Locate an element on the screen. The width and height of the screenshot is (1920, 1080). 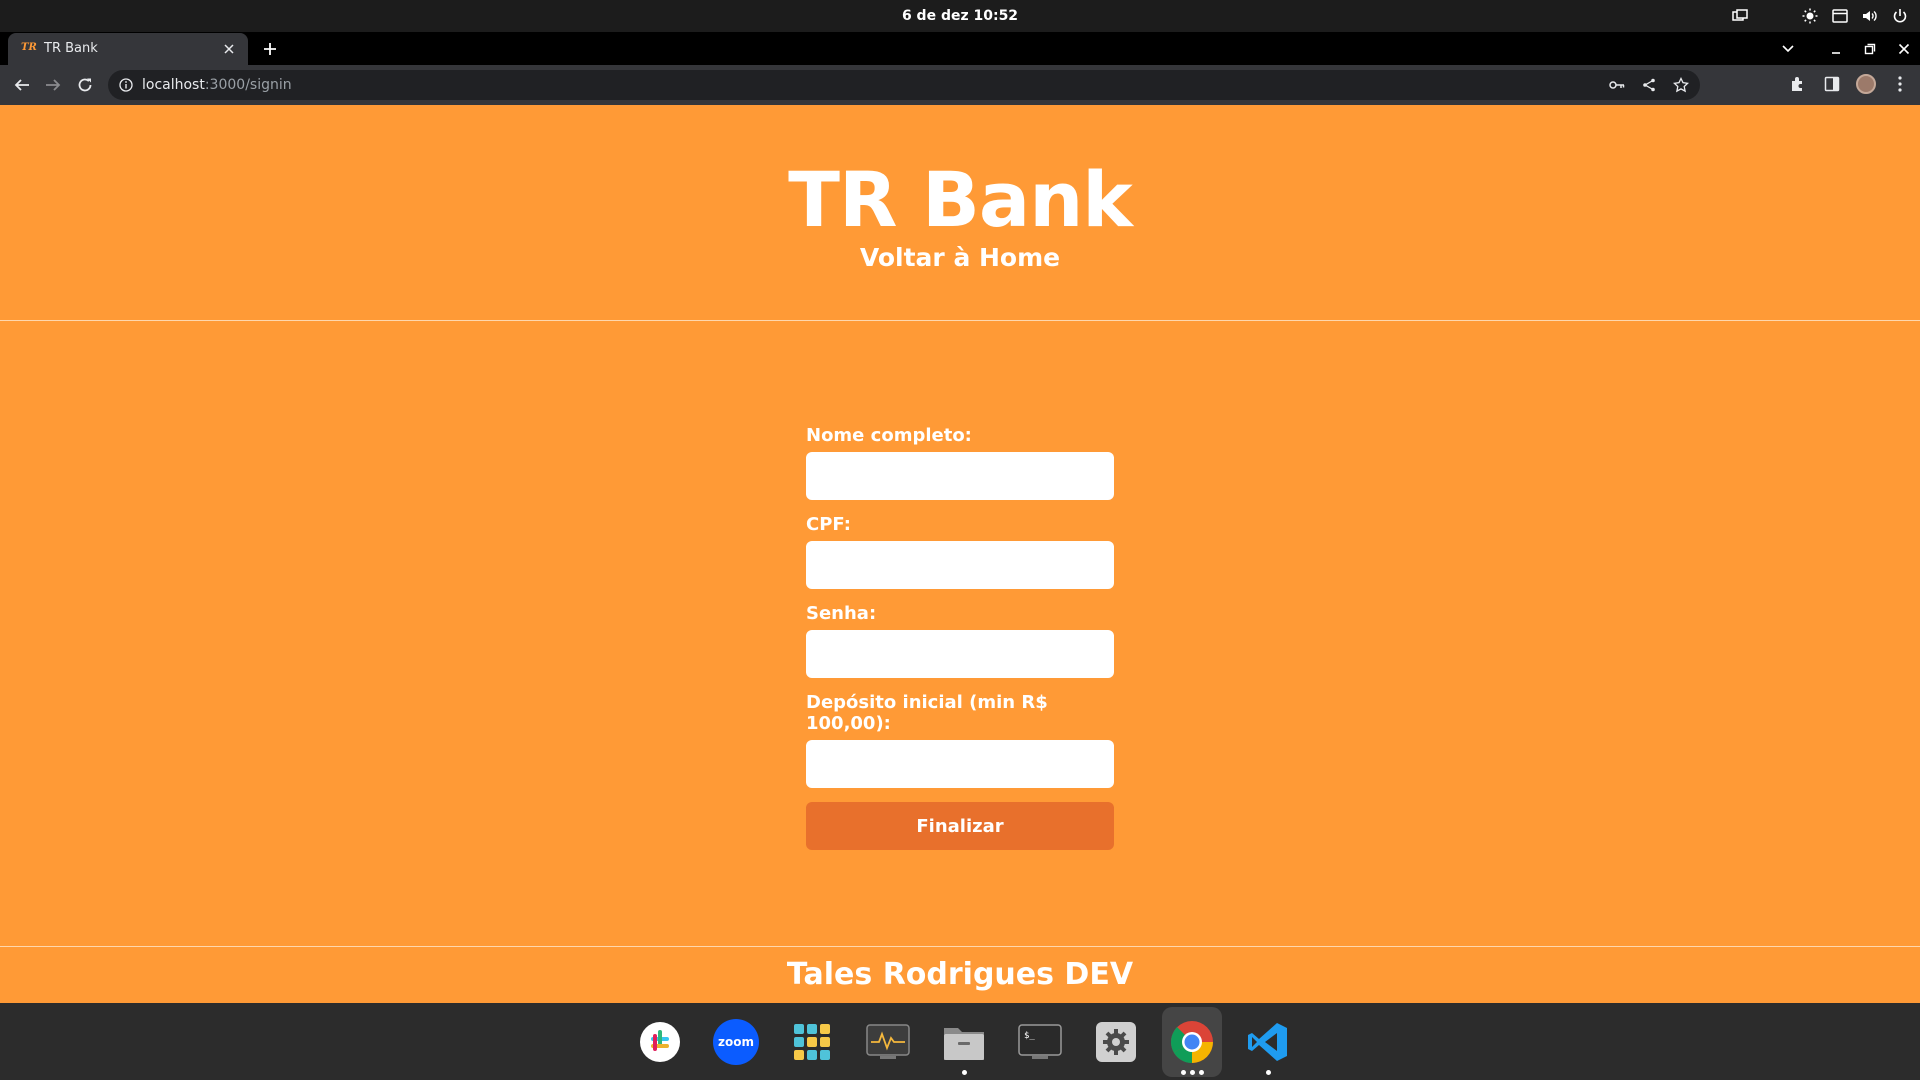
close-window-icon is located at coordinates (1904, 49).